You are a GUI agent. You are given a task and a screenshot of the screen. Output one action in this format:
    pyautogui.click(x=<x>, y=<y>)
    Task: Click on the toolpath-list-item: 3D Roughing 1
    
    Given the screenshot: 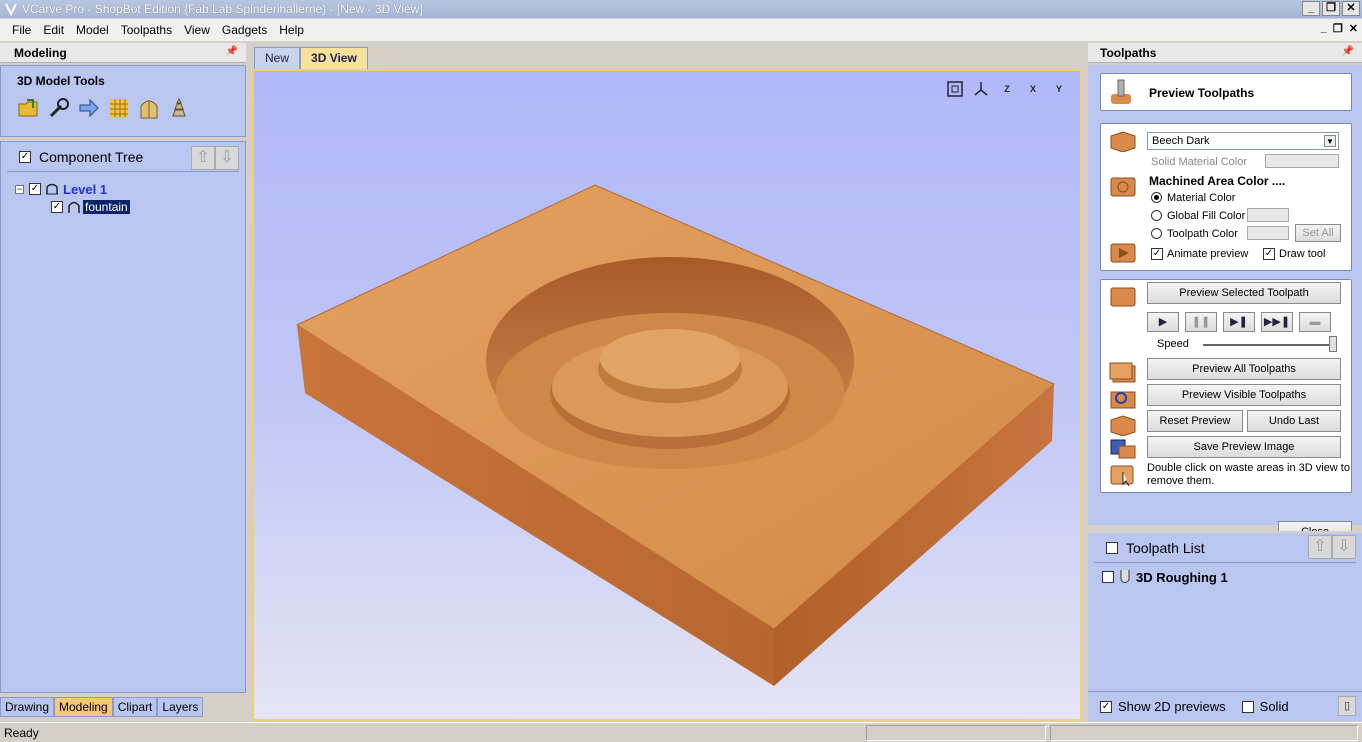 What is the action you would take?
    pyautogui.click(x=1232, y=577)
    